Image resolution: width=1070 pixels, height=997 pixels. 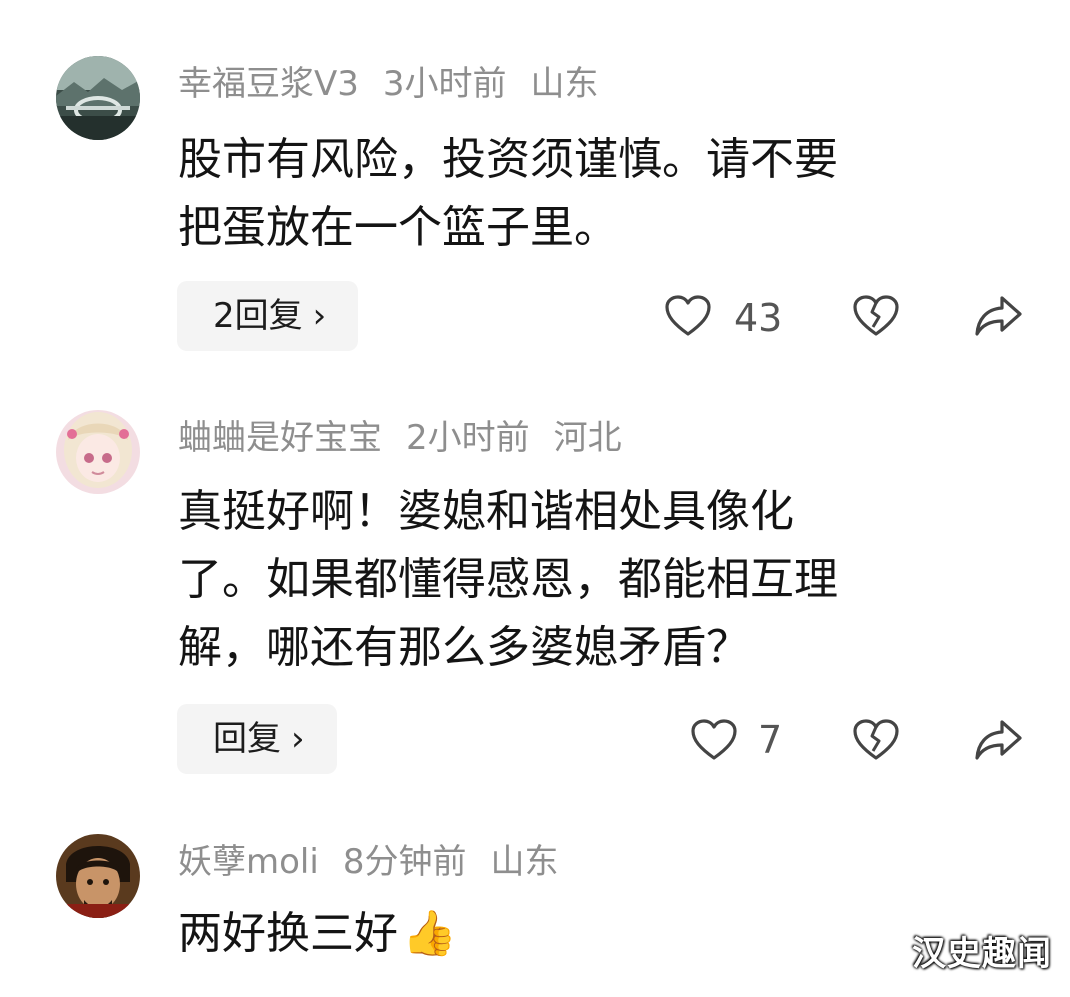 I want to click on reply-button: 2回复 ›, so click(x=268, y=316).